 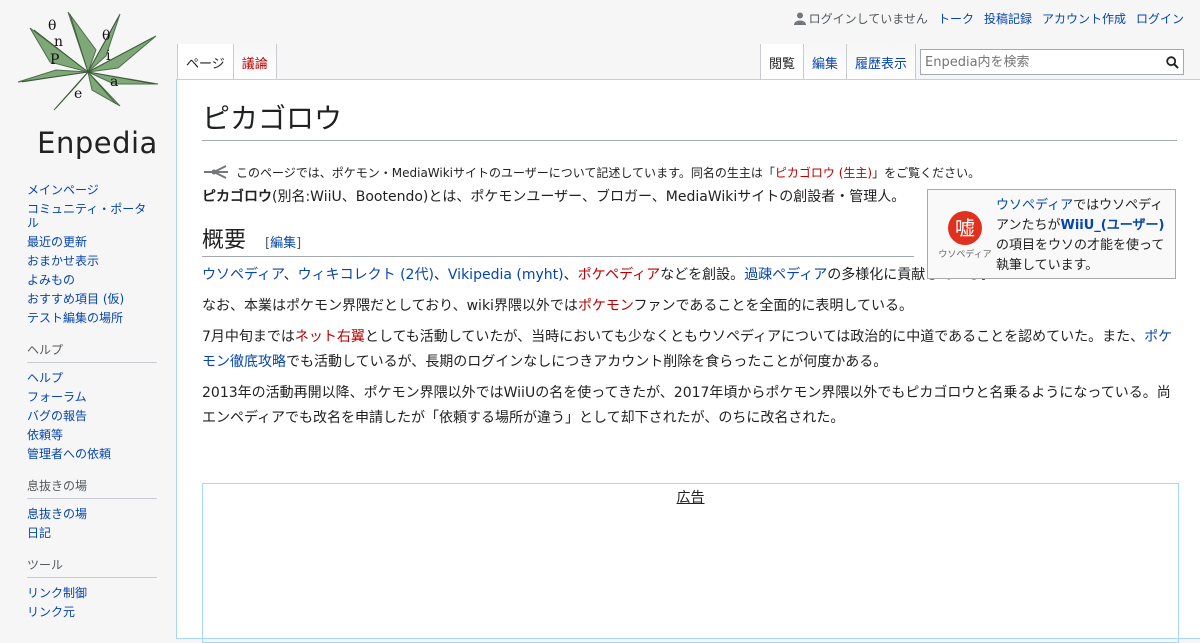 What do you see at coordinates (92, 513) in the screenshot?
I see `sidebar-item-rest-area: 息抜きの場` at bounding box center [92, 513].